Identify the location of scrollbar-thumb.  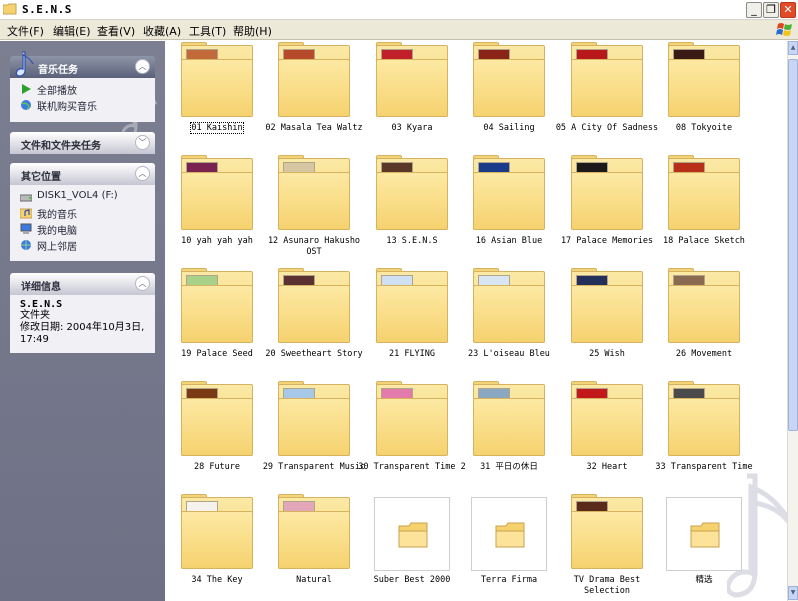
(793, 245).